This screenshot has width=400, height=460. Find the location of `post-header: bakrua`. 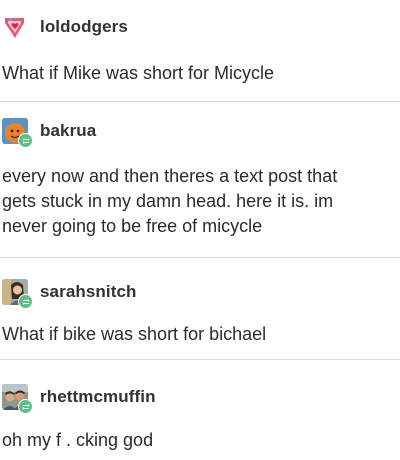

post-header: bakrua is located at coordinates (49, 132).